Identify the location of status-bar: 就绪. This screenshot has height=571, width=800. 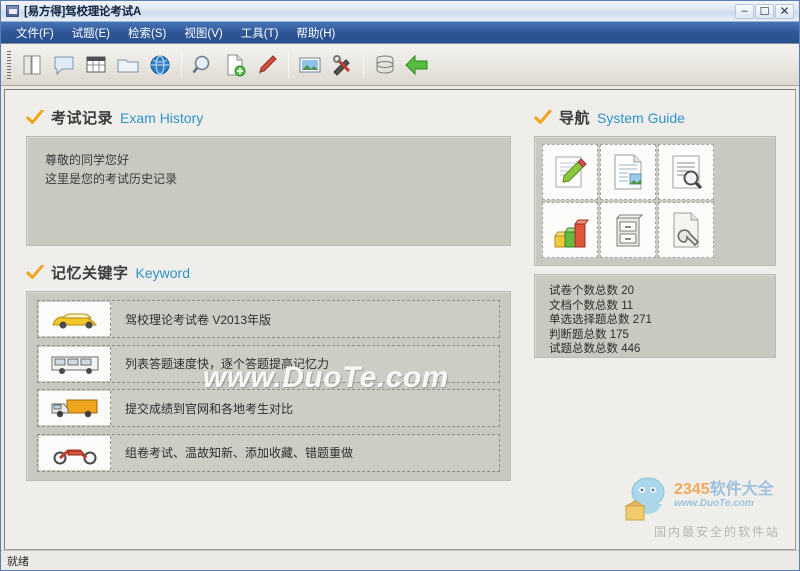
(400, 560).